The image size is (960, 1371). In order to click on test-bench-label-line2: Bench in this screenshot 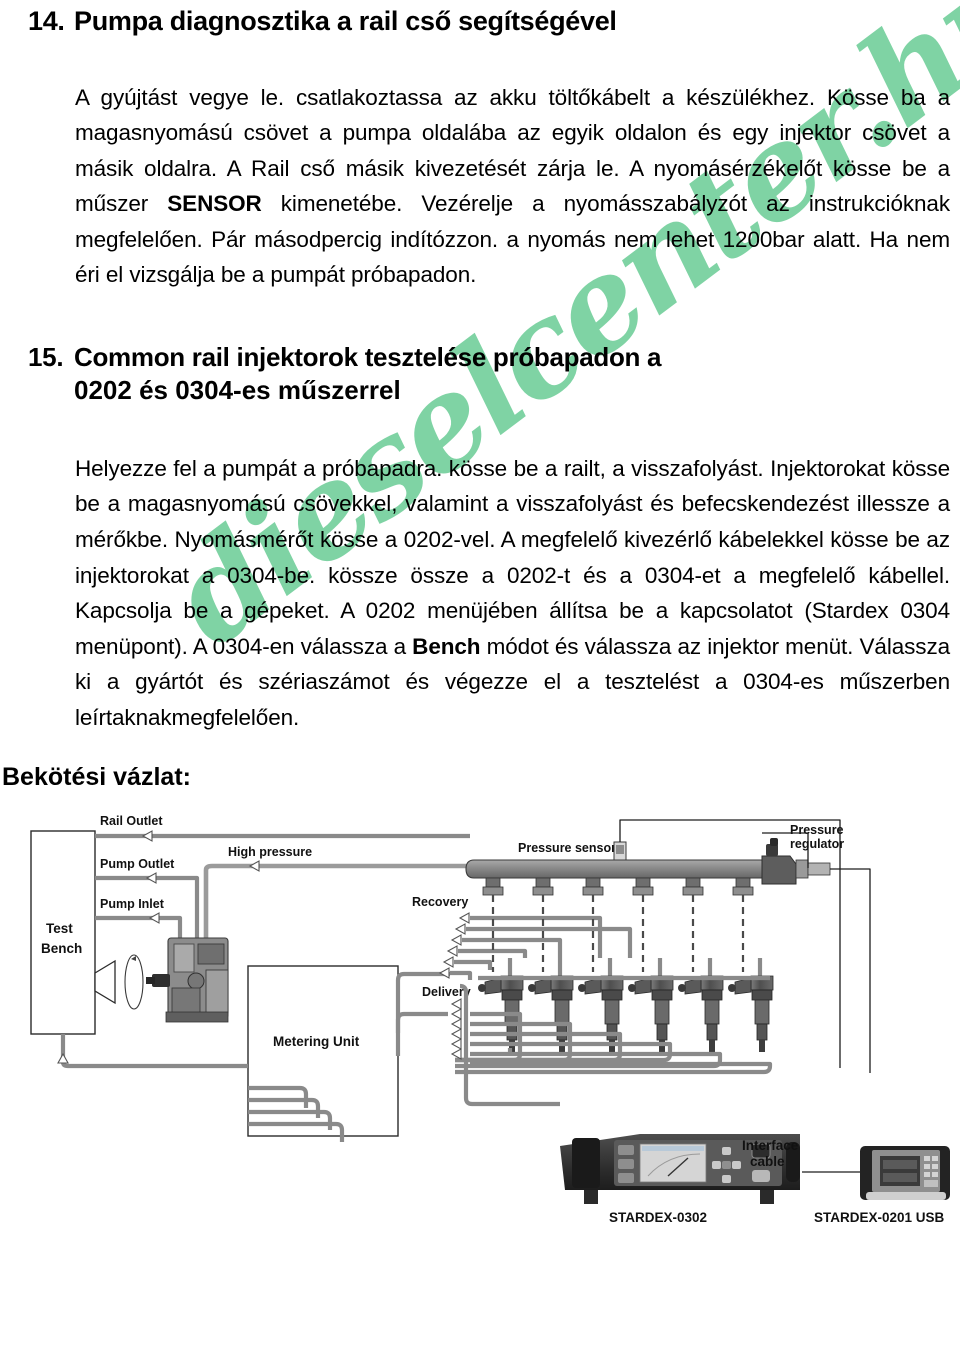, I will do `click(61, 948)`.